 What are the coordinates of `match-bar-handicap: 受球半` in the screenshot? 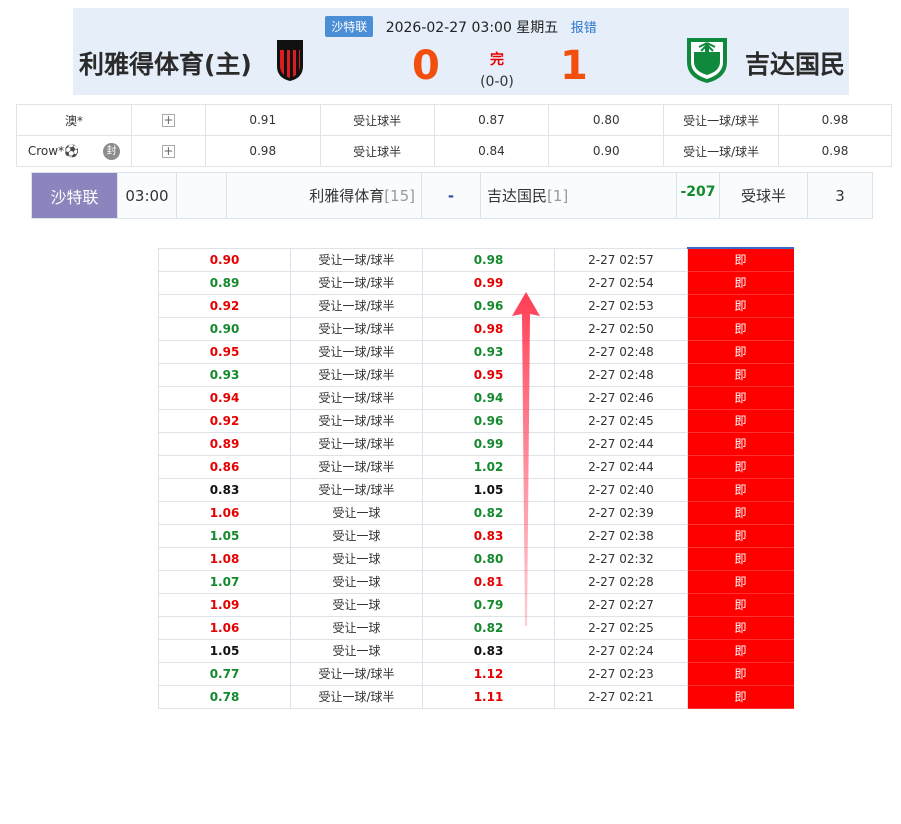 It's located at (764, 195).